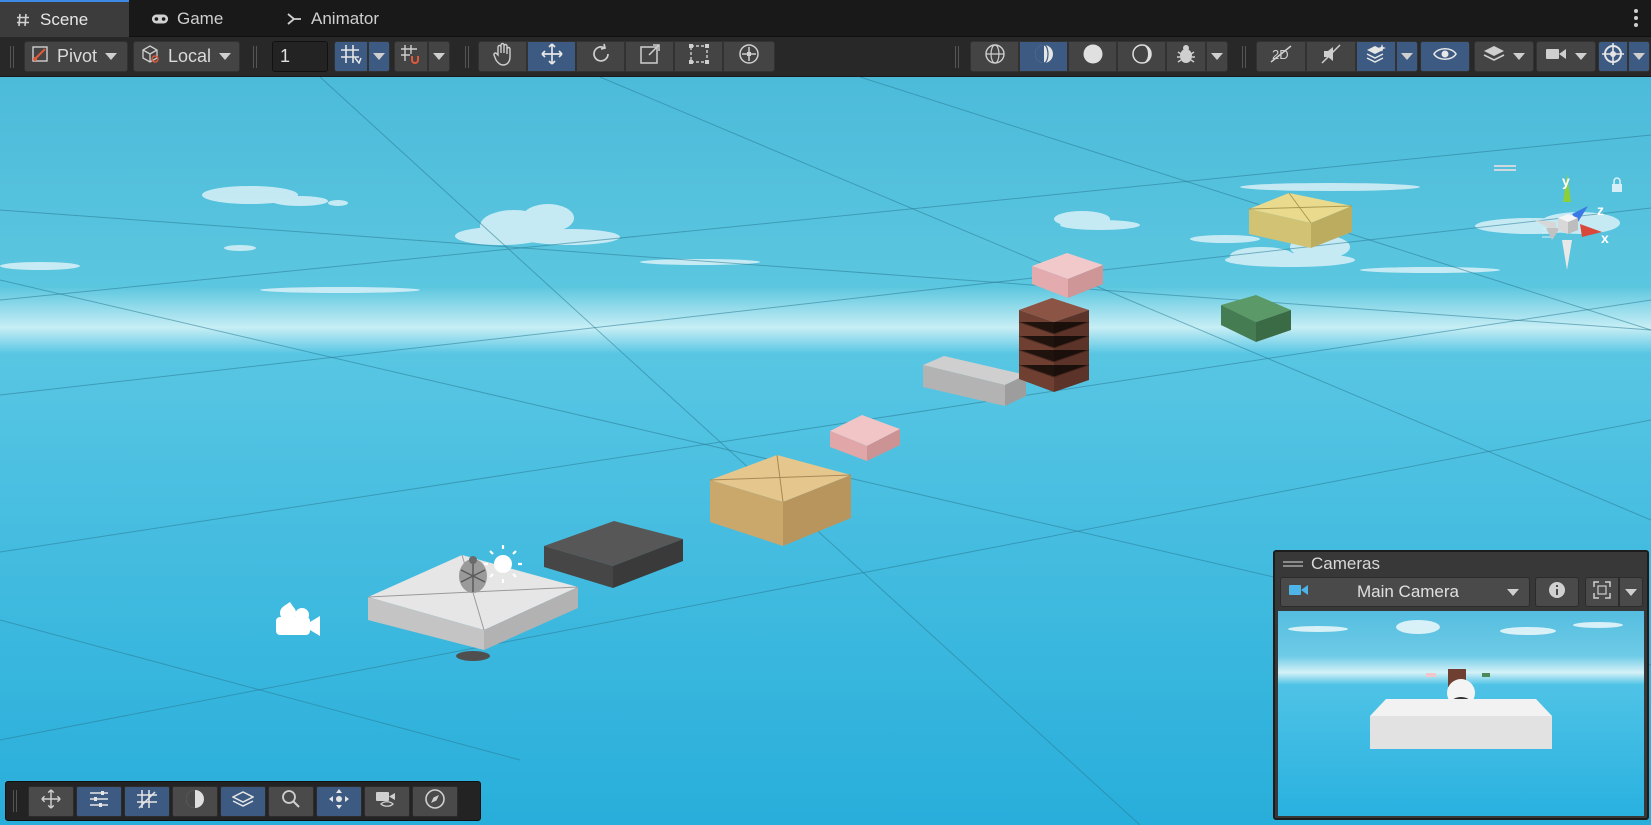 The width and height of the screenshot is (1651, 825). I want to click on info-icon, so click(1557, 592).